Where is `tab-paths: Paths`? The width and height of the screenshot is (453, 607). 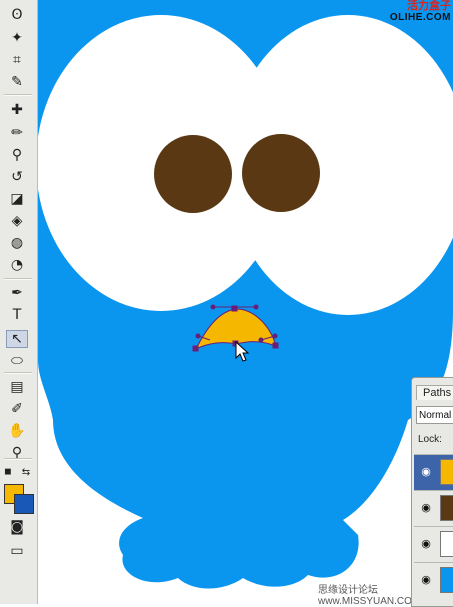
tab-paths: Paths is located at coordinates (434, 392).